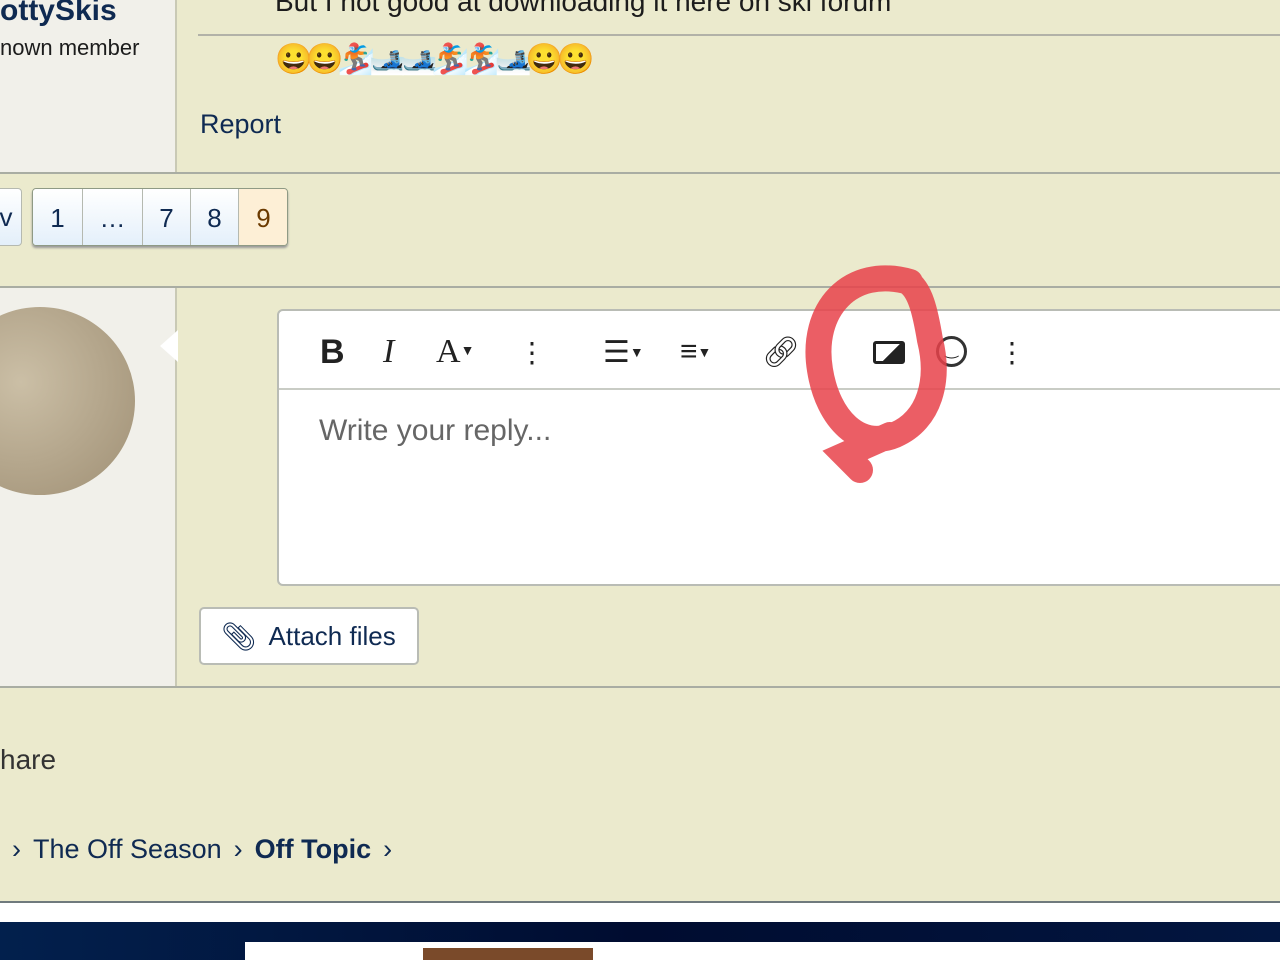 The height and width of the screenshot is (960, 1280). I want to click on footer-bar, so click(640, 941).